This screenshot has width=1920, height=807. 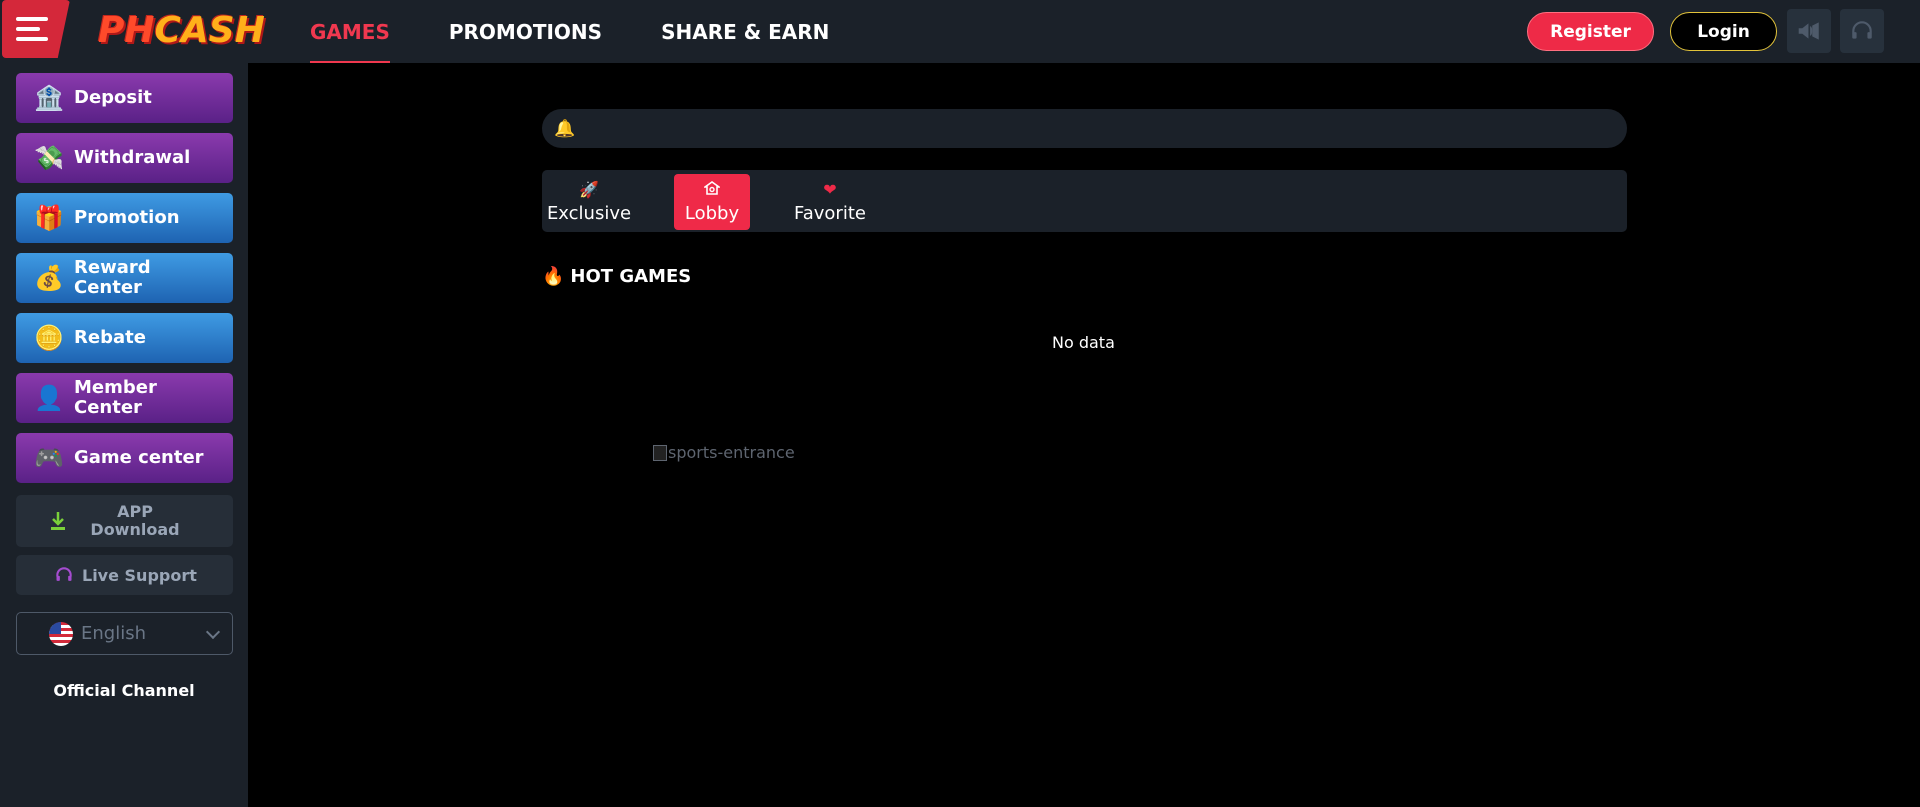 I want to click on sidebar-item-reward-center: 💰 Reward Center, so click(x=124, y=278).